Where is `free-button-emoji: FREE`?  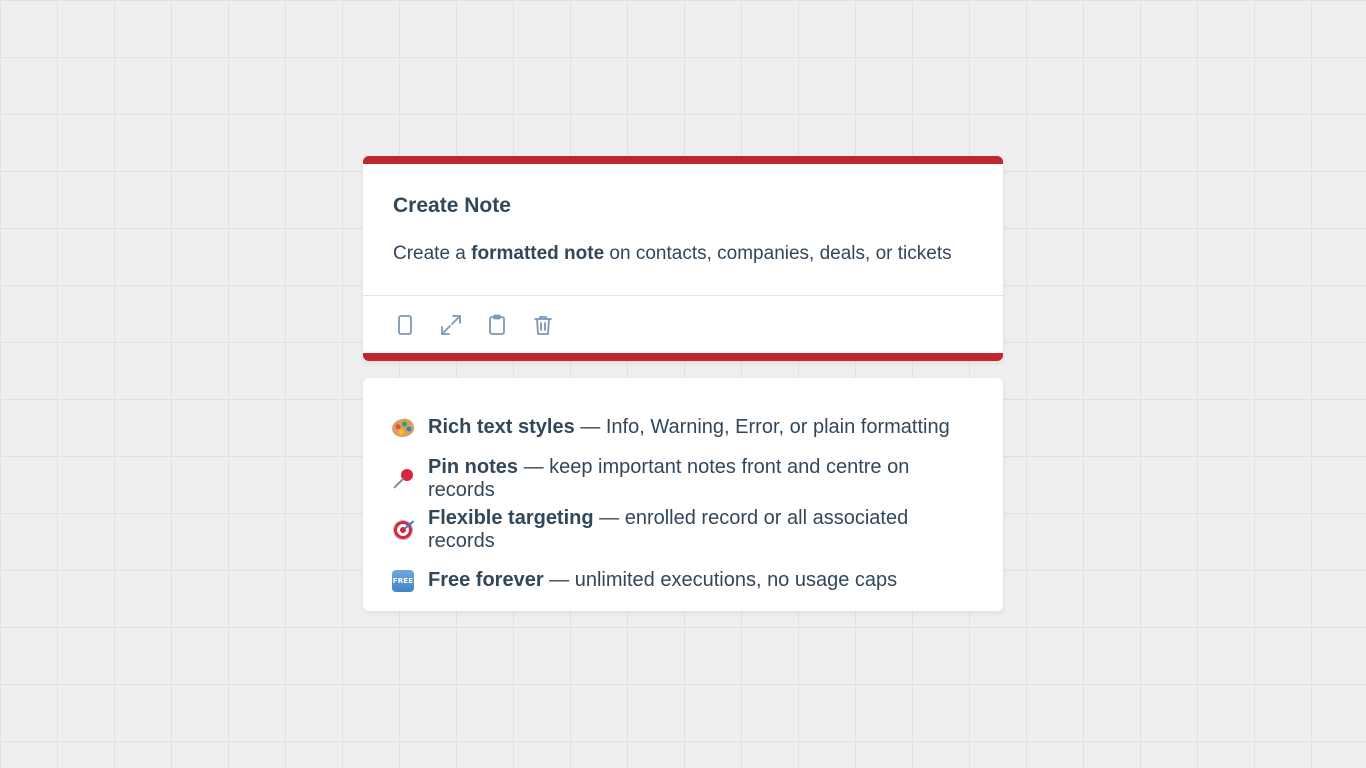 free-button-emoji: FREE is located at coordinates (403, 581).